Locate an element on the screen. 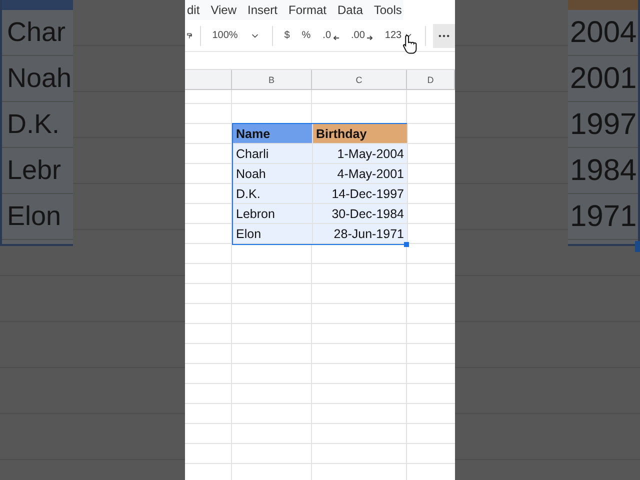  decrease-decimals-button: .0 is located at coordinates (331, 36).